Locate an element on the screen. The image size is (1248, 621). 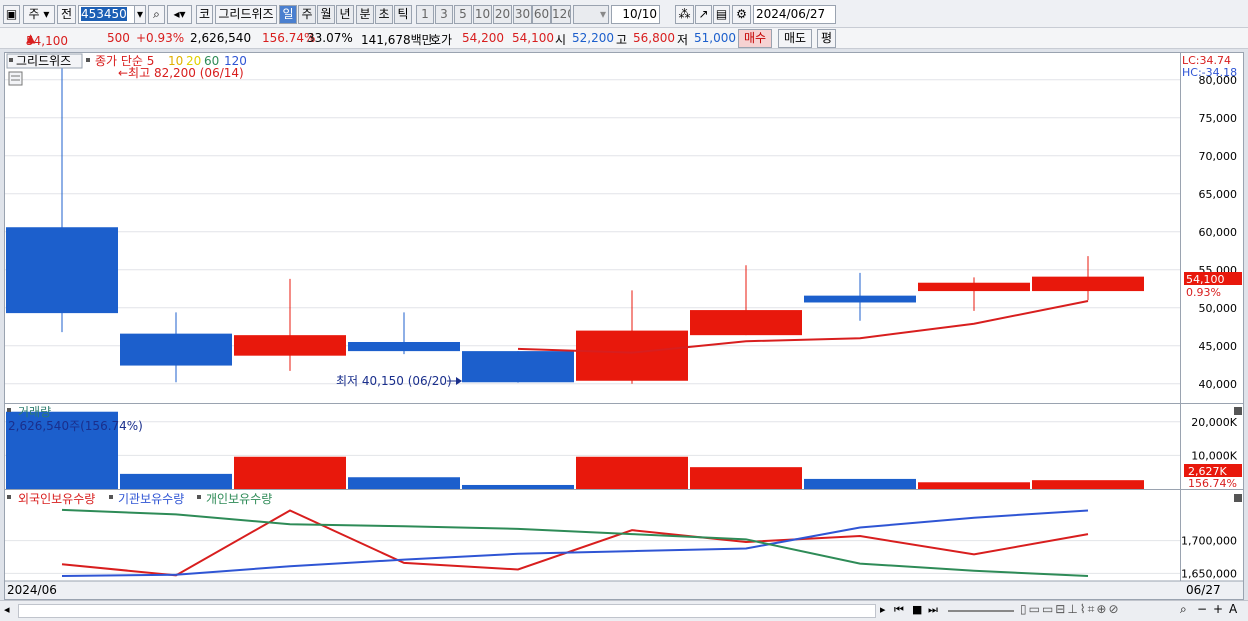
scroll-right-icon: ▸ is located at coordinates (883, 609).